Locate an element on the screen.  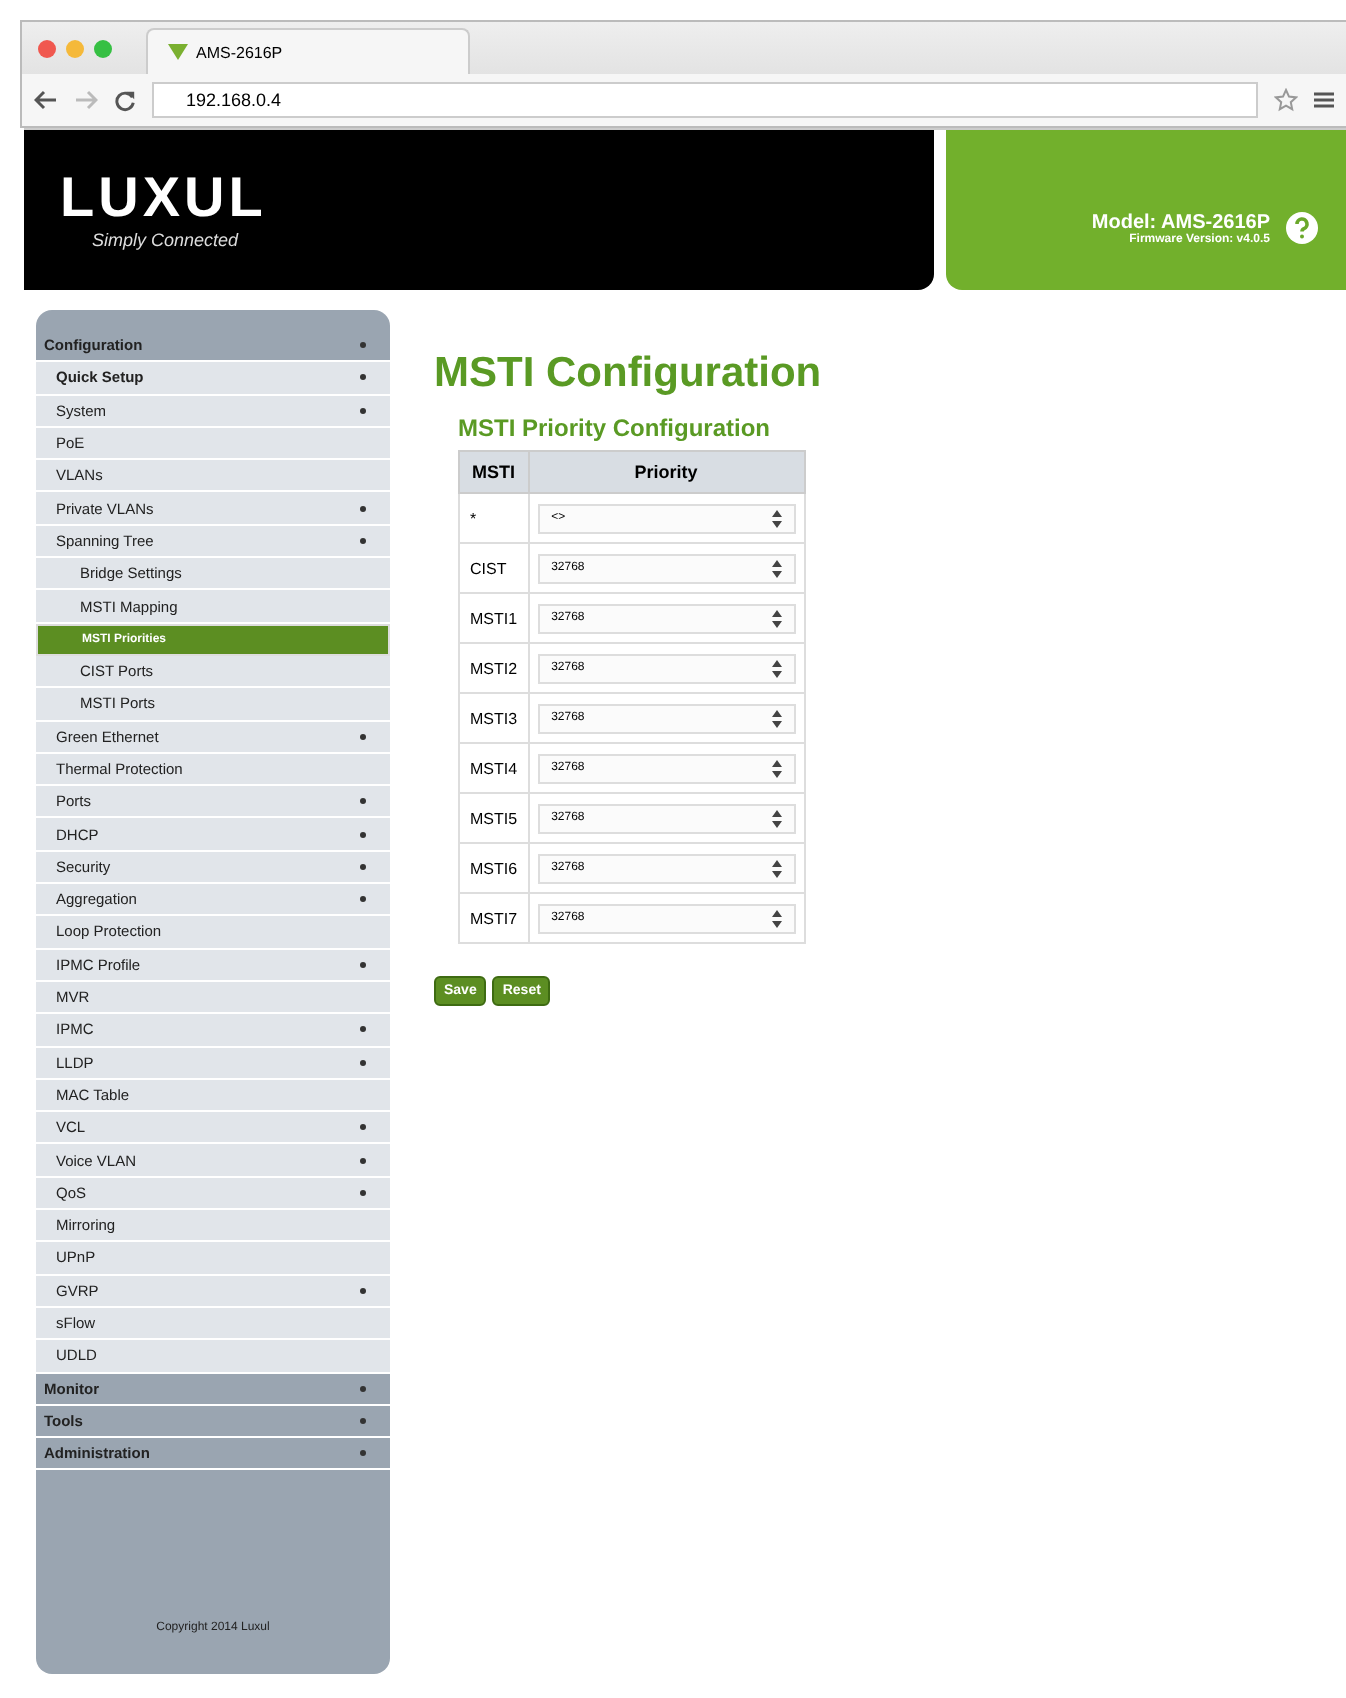
table-cell: CIST is located at coordinates (494, 568).